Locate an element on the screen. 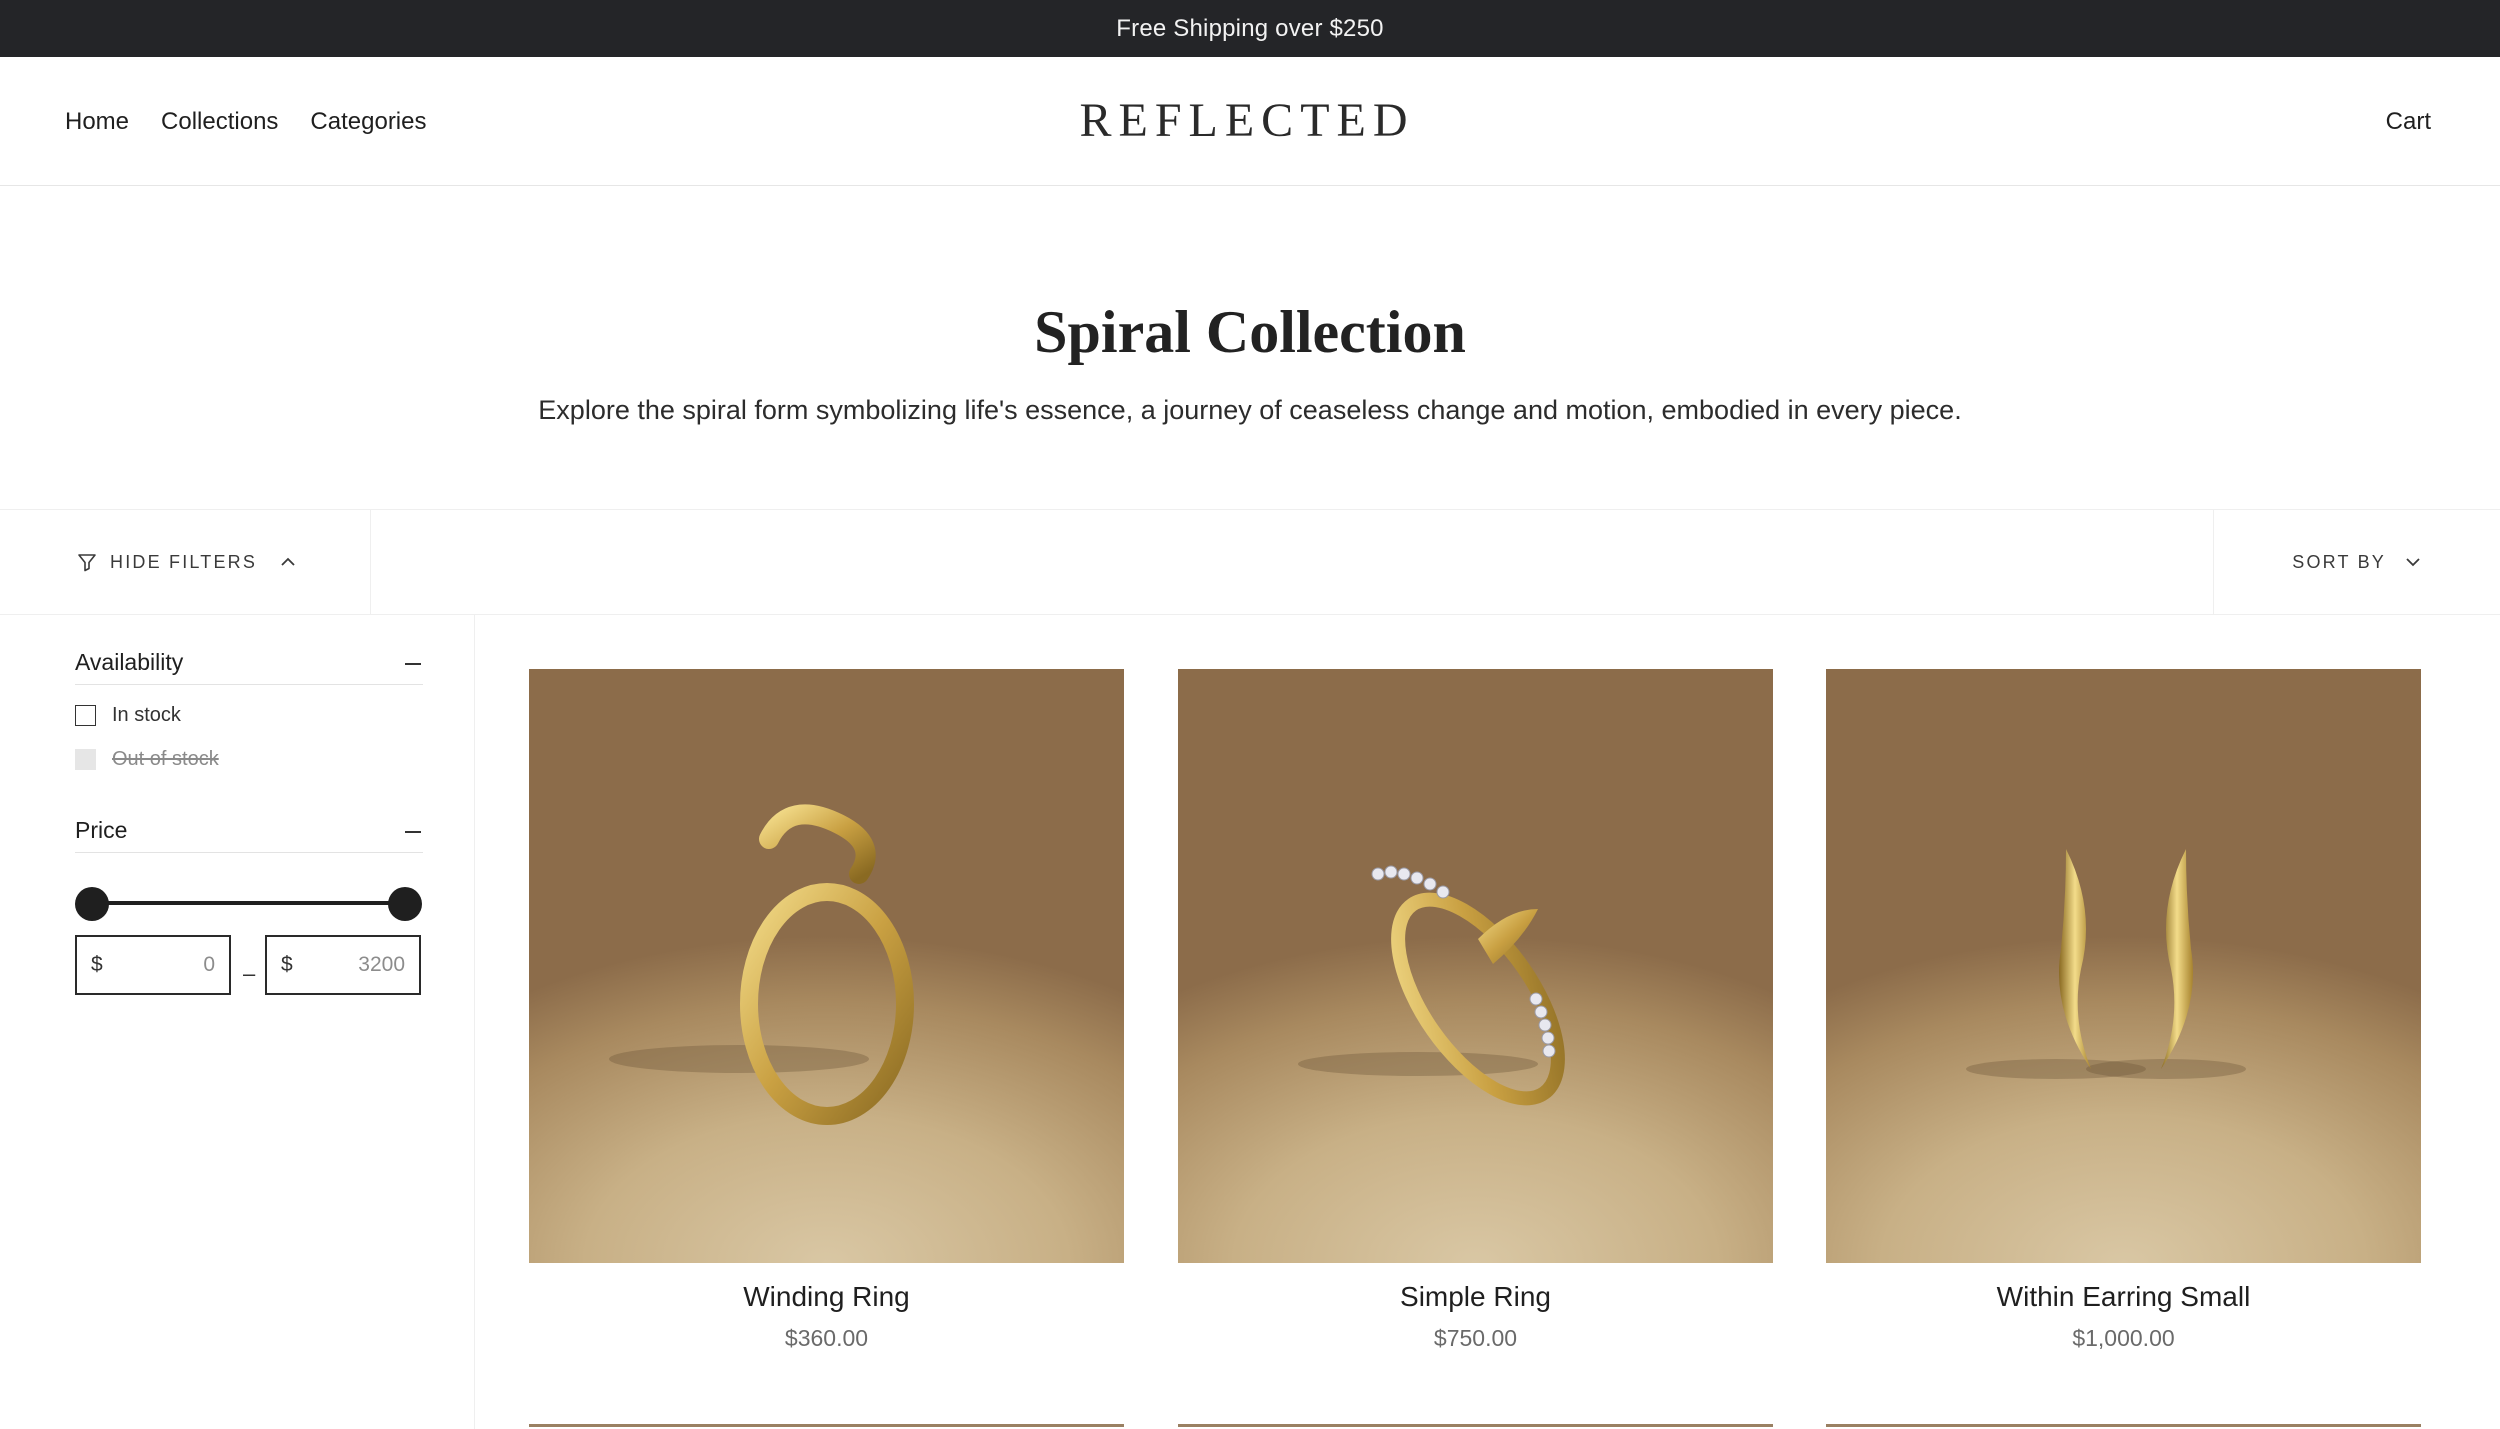  sort-by-dropdown: SORT BY is located at coordinates (2356, 562).